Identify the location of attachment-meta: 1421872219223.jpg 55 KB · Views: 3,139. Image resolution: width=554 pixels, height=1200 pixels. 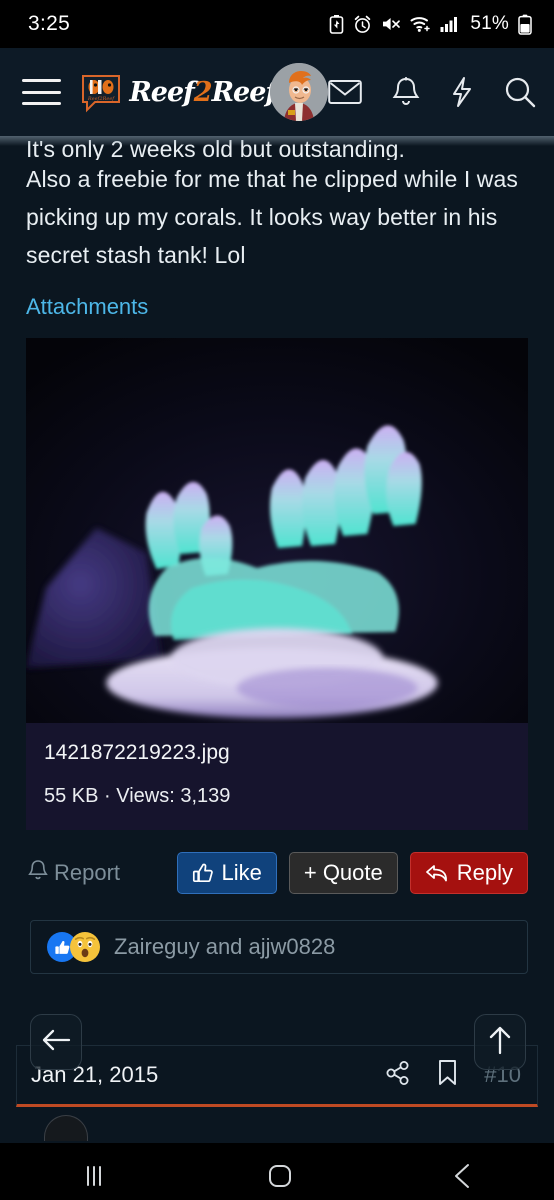
(277, 776).